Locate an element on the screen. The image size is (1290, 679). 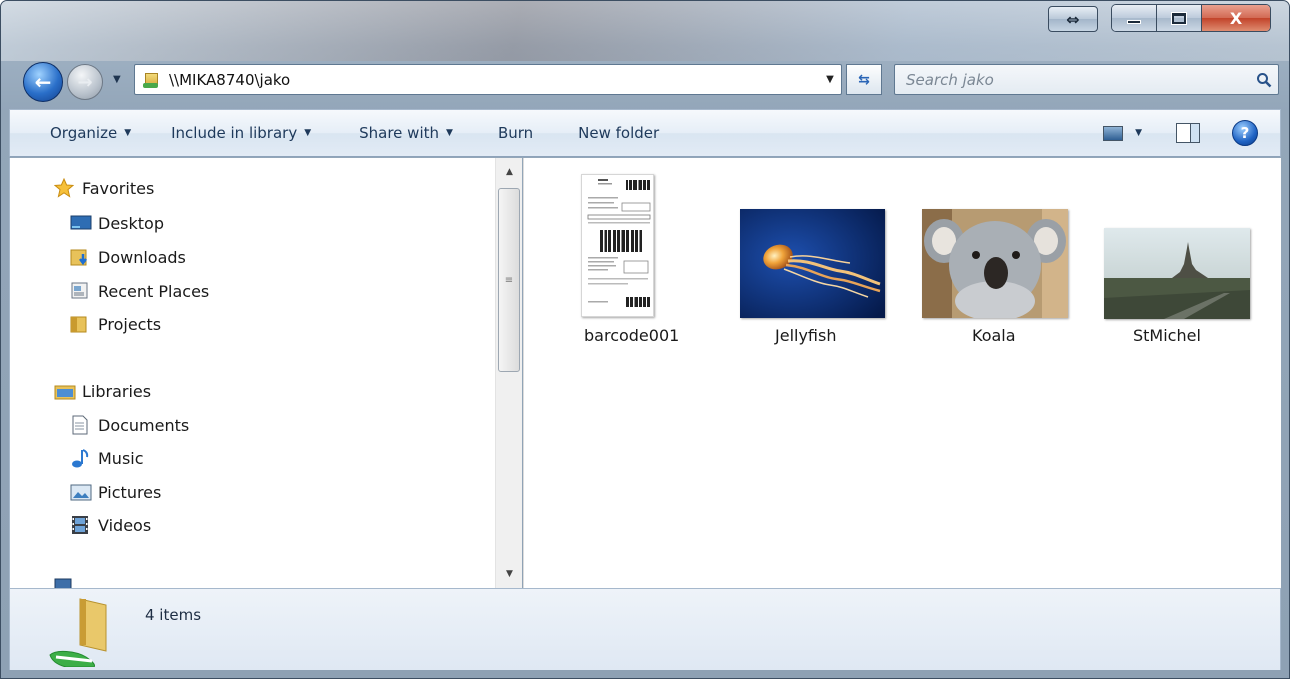
search-icon is located at coordinates (1264, 80).